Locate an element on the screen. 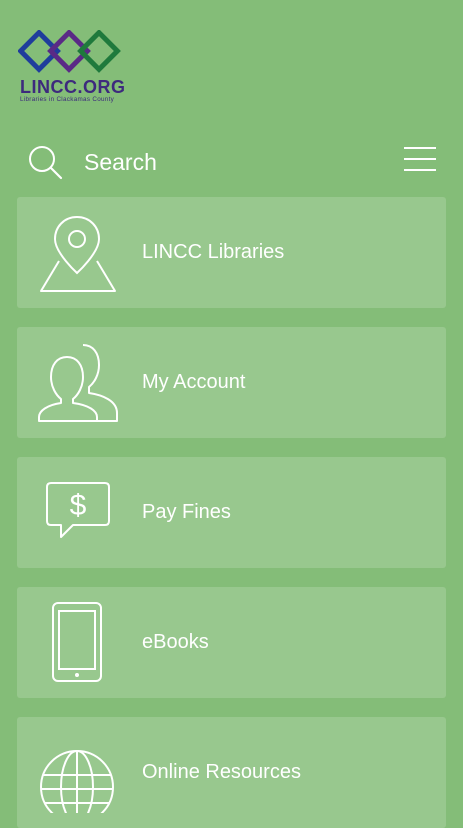  tile-online-resources: Online Resources is located at coordinates (231, 772).